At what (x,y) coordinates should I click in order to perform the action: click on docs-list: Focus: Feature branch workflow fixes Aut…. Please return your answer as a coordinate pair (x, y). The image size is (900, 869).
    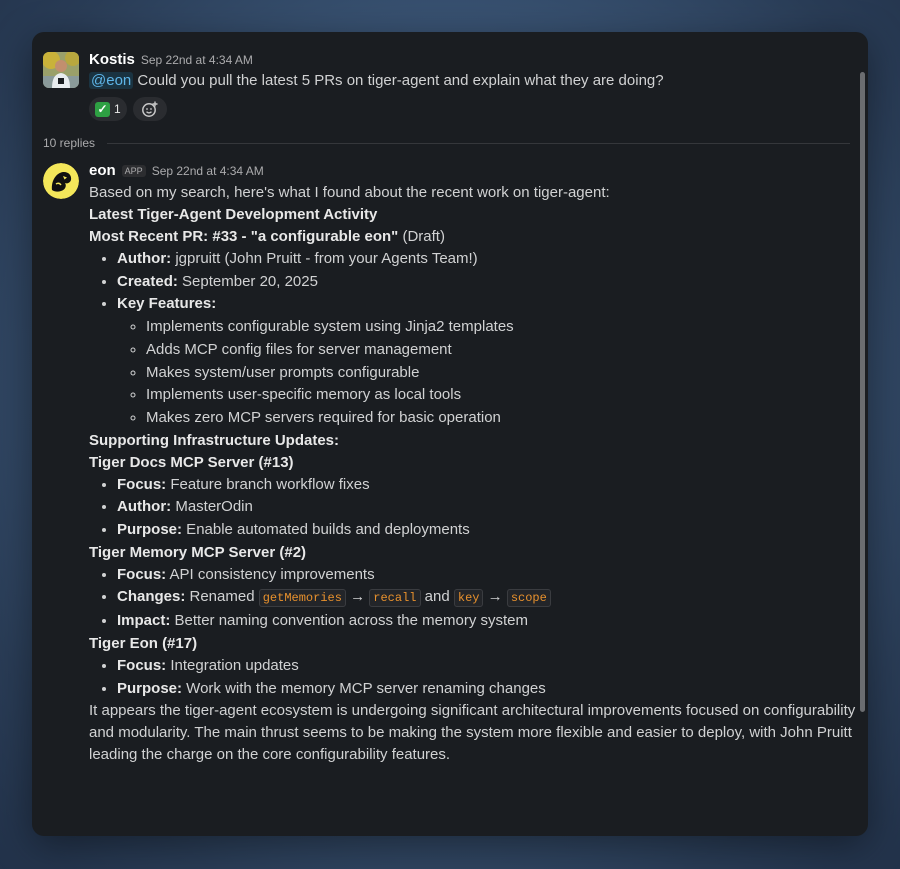
    Looking at the image, I should click on (476, 508).